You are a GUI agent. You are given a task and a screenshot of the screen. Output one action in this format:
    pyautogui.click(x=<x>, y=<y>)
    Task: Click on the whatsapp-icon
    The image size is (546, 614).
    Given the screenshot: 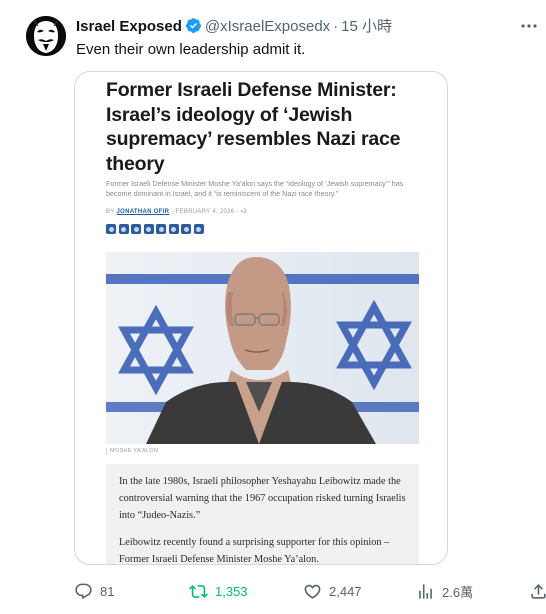 What is the action you would take?
    pyautogui.click(x=136, y=229)
    